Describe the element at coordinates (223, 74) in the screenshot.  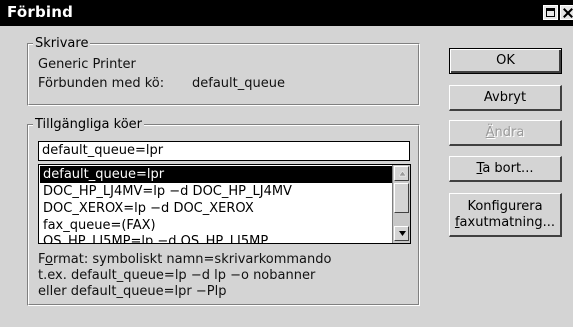
I see `printer-group` at that location.